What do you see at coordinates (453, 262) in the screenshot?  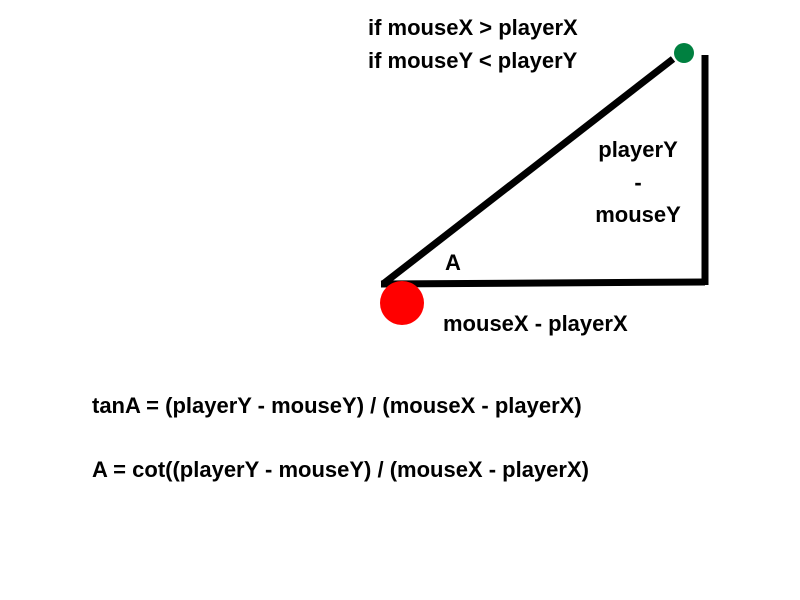 I see `angle-label: A` at bounding box center [453, 262].